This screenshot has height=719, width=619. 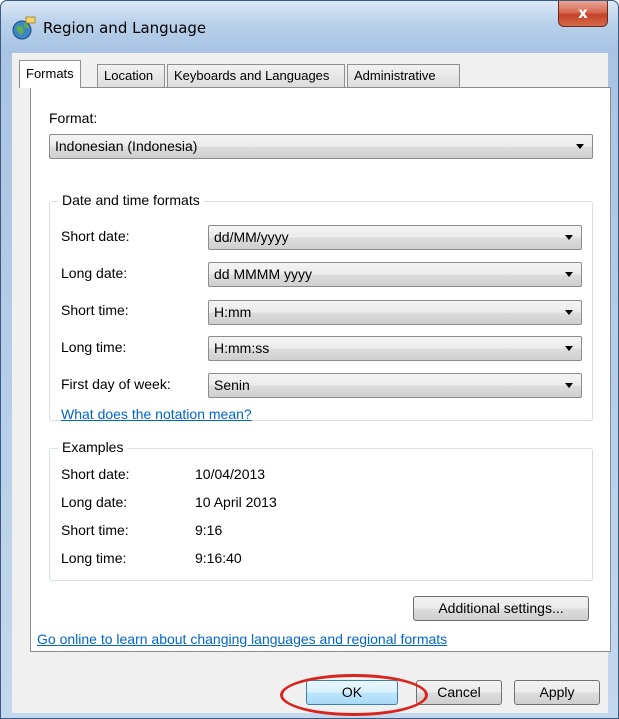 I want to click on tab-formats: Formats, so click(x=50, y=74).